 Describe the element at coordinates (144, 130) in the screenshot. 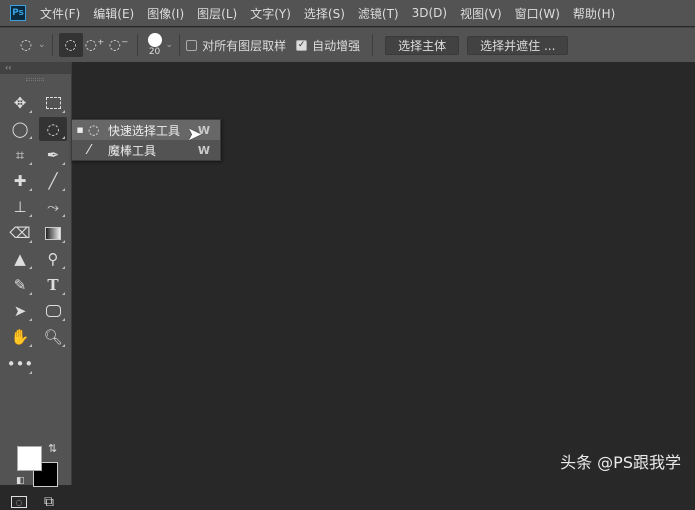

I see `flyout-item-label: 快速选择工具` at that location.